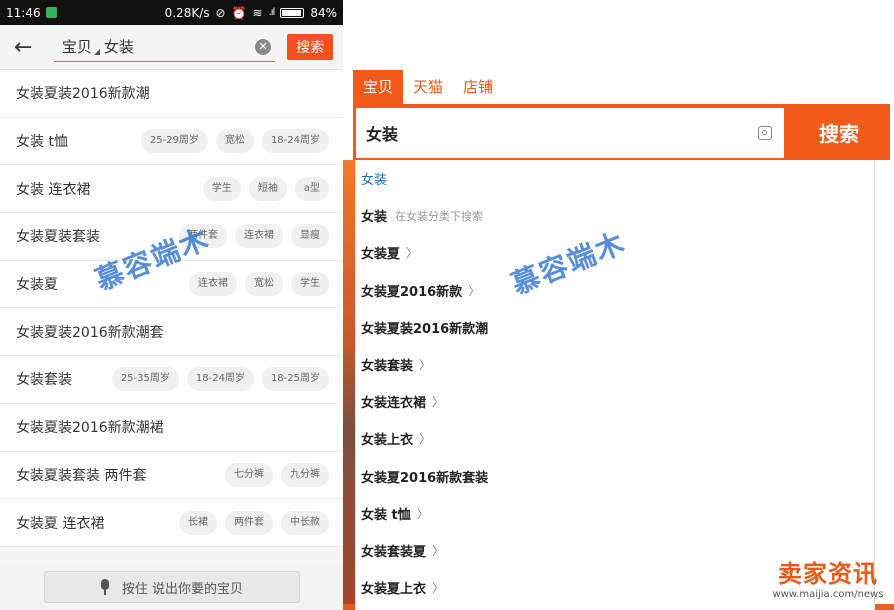  I want to click on site-logo: 卖家资讯 www.maijia.com/news, so click(828, 580).